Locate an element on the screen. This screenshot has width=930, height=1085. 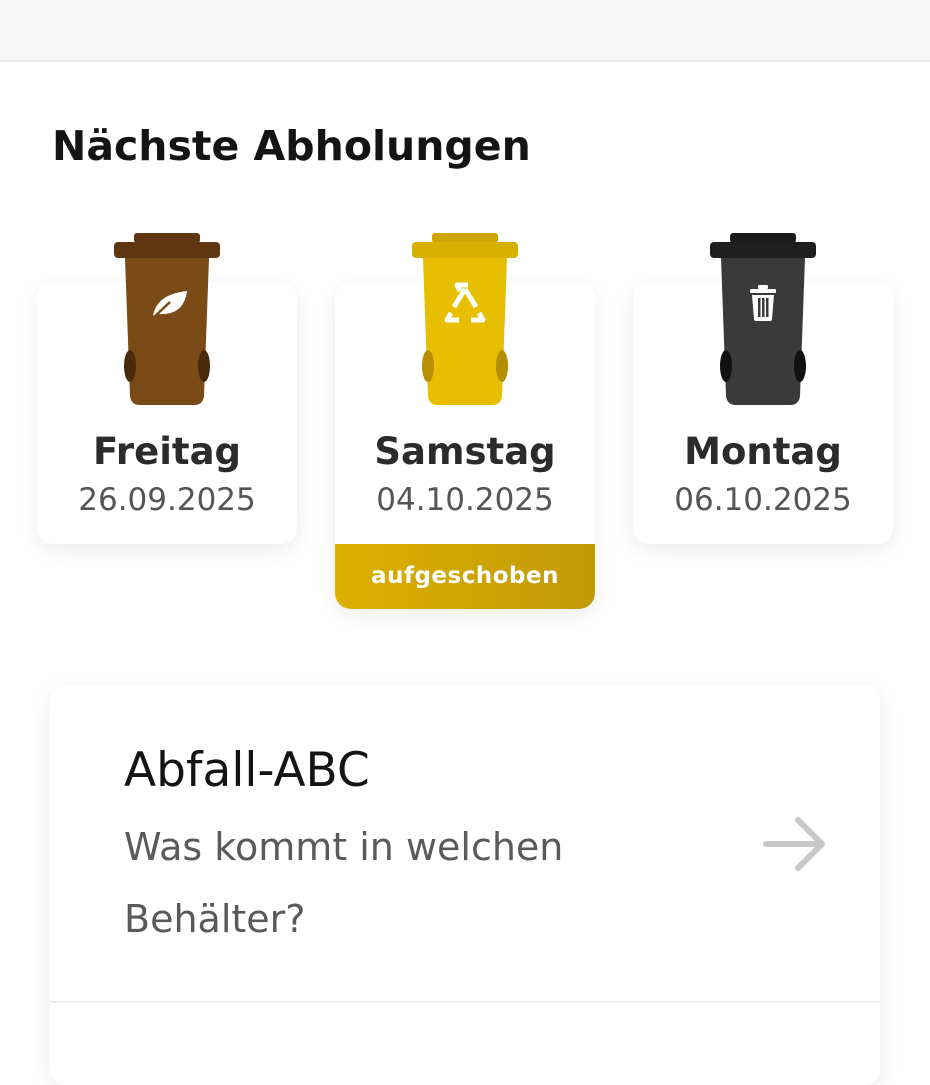
pickup-date: 26.09.2025 is located at coordinates (167, 500).